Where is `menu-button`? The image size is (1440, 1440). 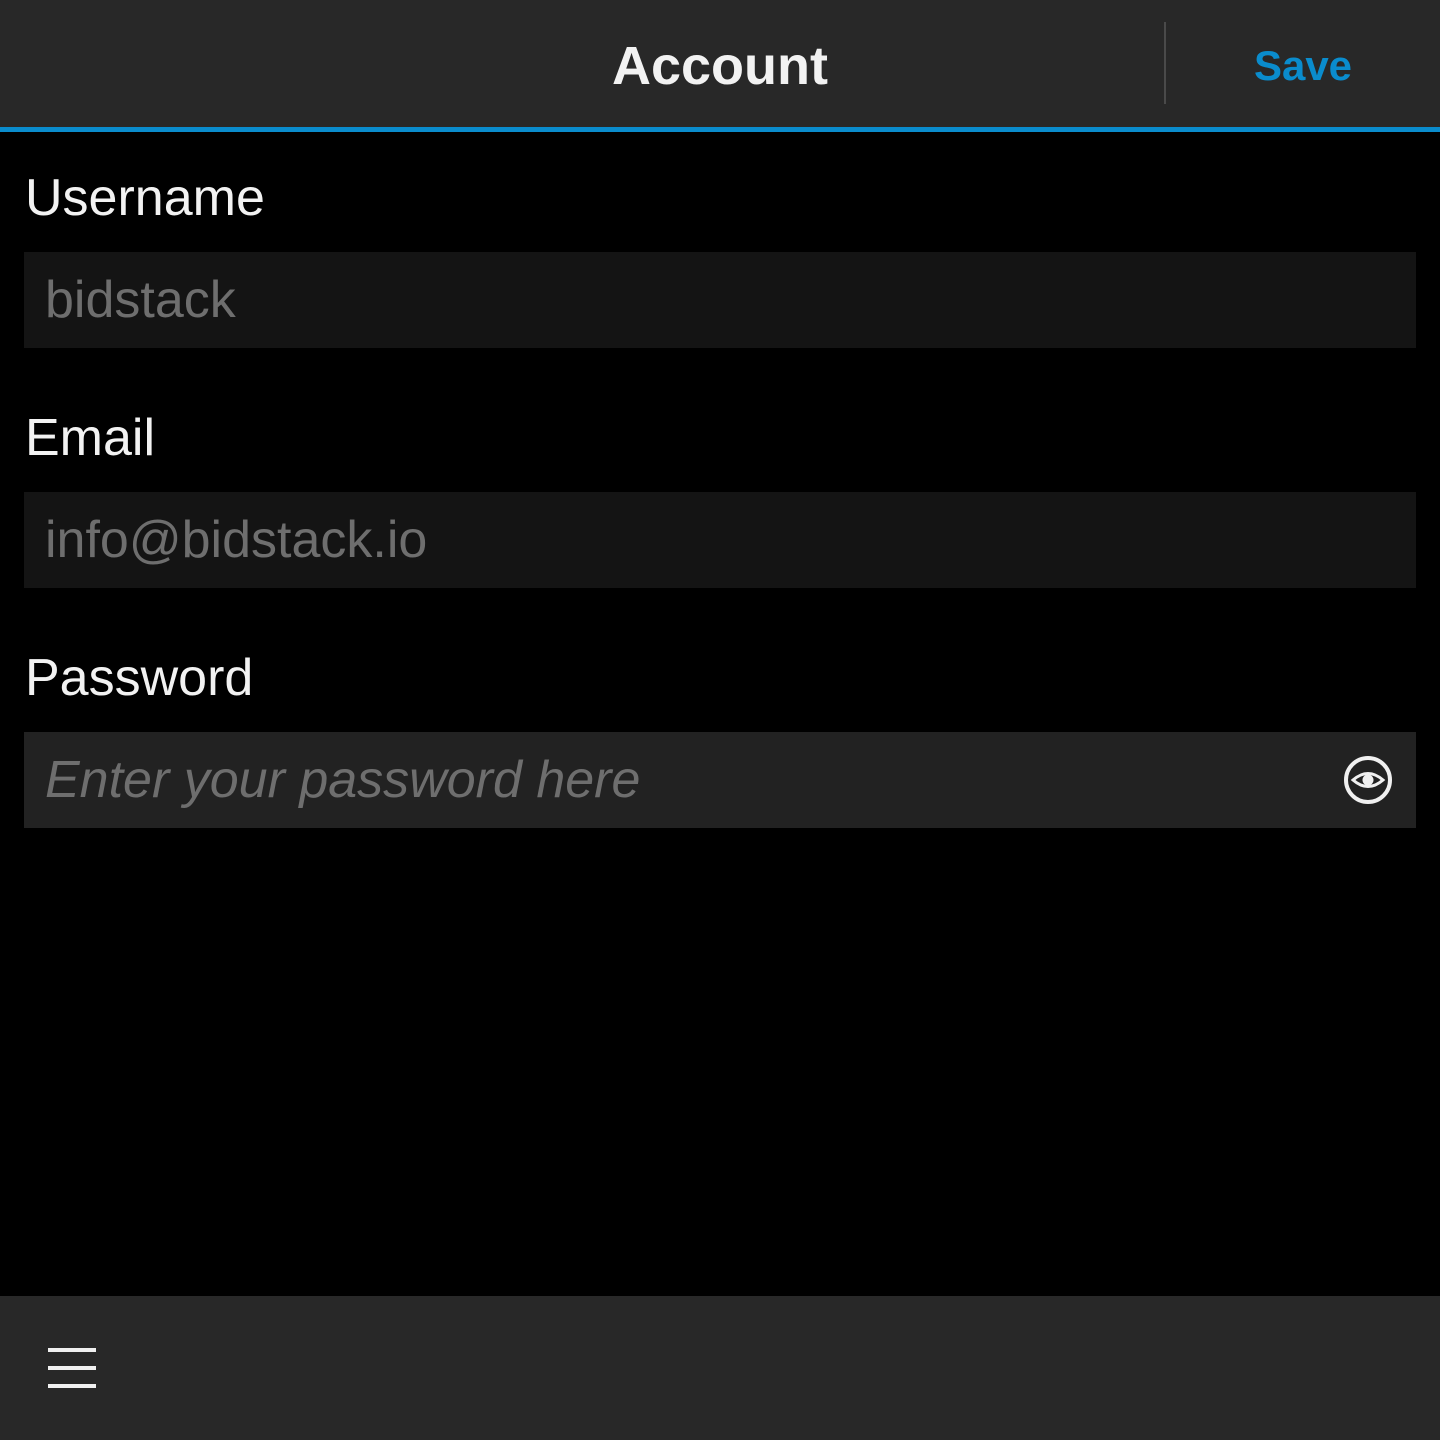 menu-button is located at coordinates (72, 1368).